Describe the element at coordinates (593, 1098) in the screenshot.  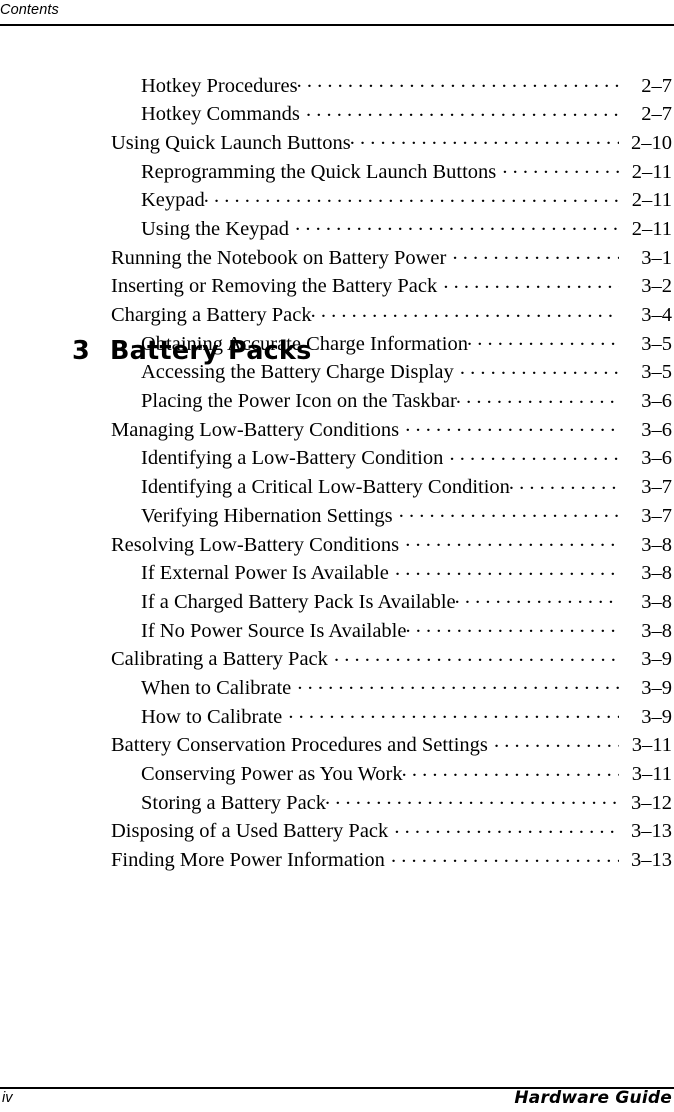
I see `guide-title: Hardware Guide` at that location.